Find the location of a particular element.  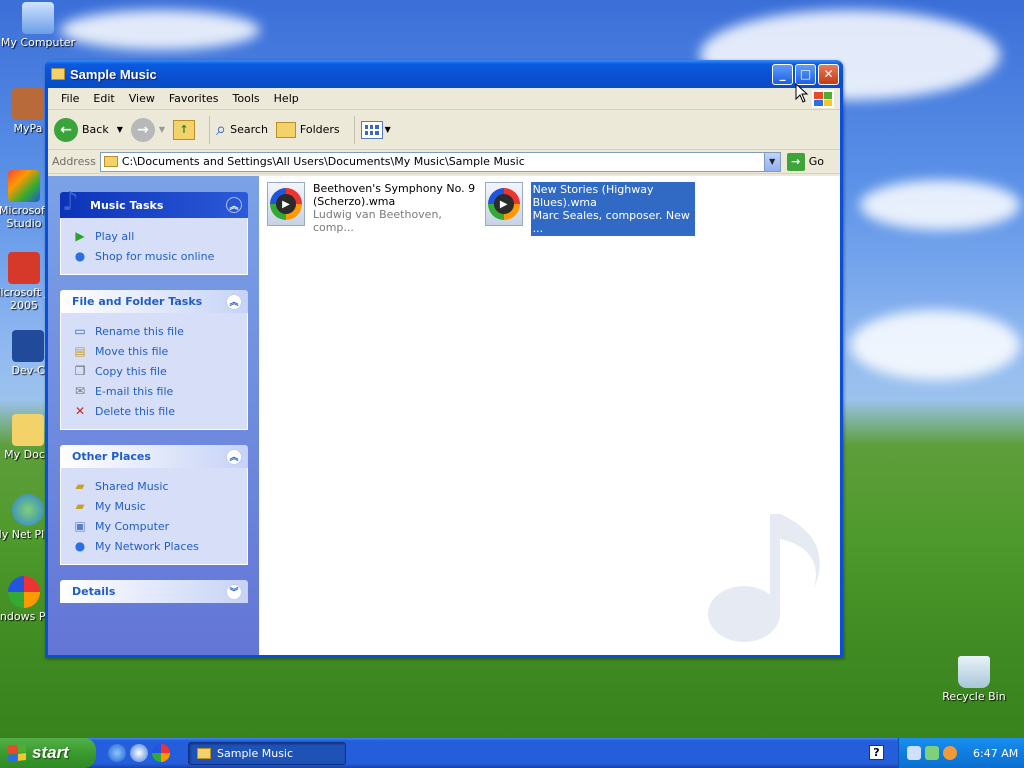

back-arrow-icon: ← is located at coordinates (66, 129).